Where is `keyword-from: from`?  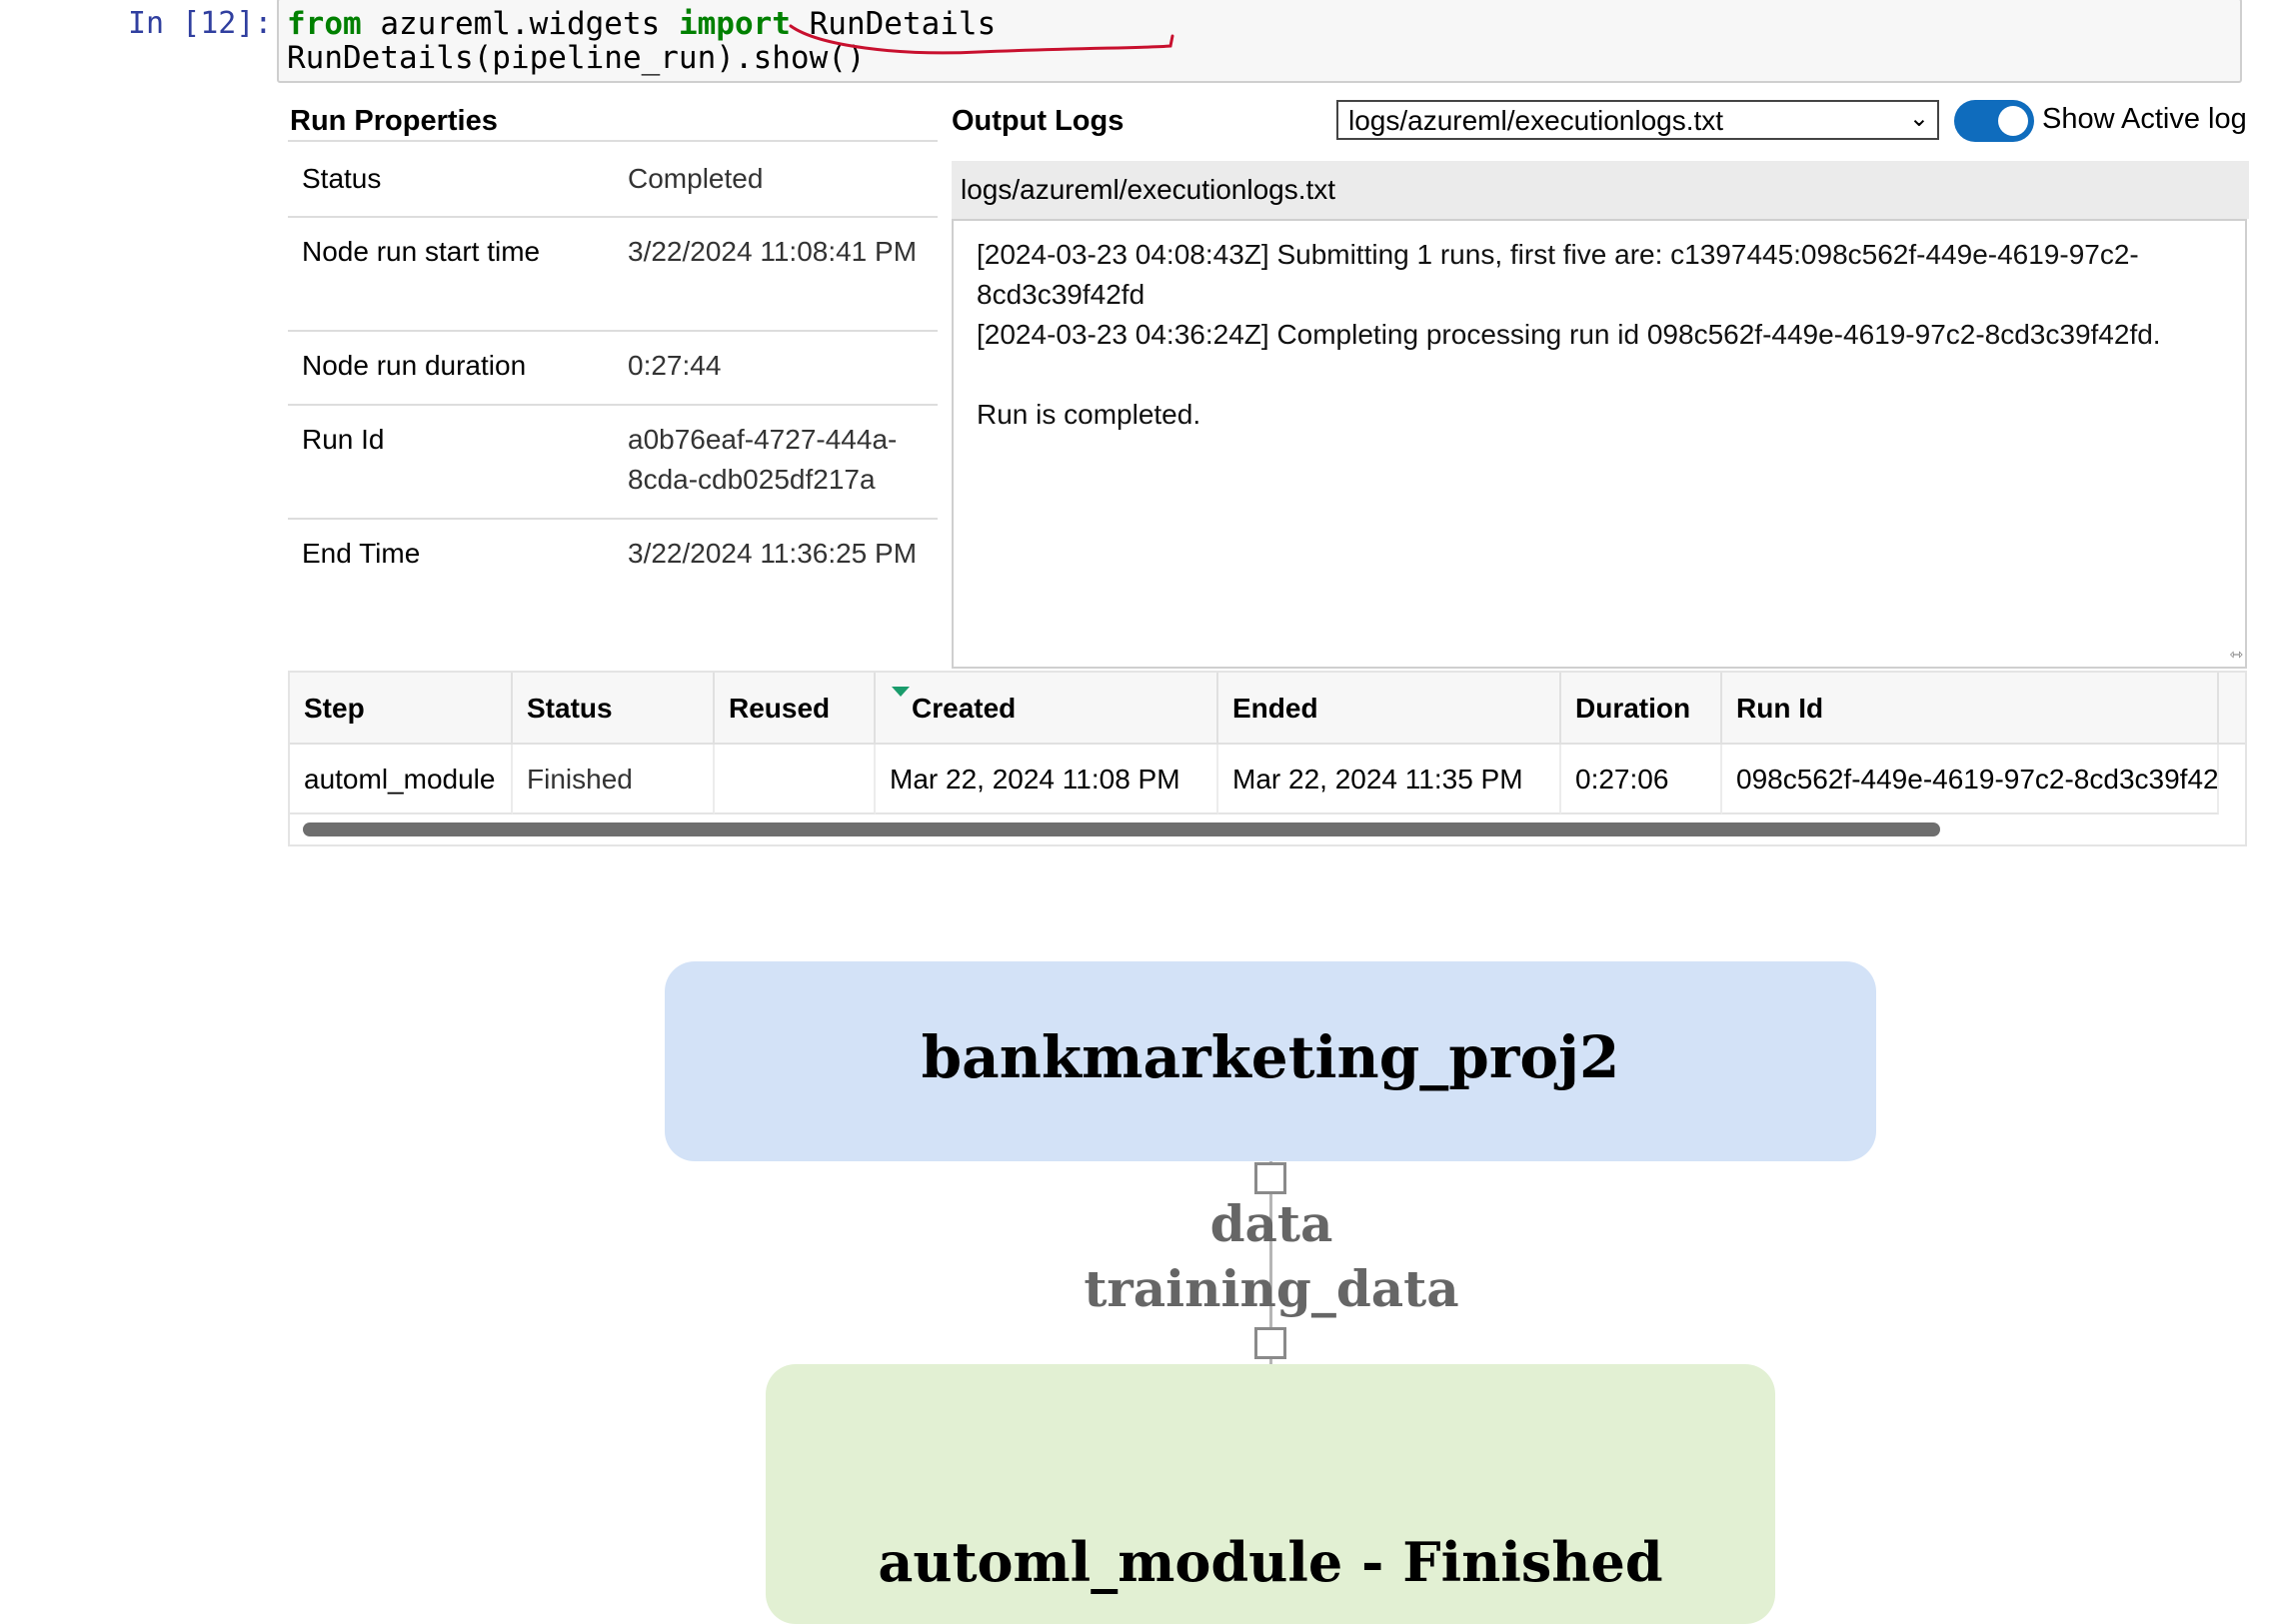
keyword-from: from is located at coordinates (324, 24).